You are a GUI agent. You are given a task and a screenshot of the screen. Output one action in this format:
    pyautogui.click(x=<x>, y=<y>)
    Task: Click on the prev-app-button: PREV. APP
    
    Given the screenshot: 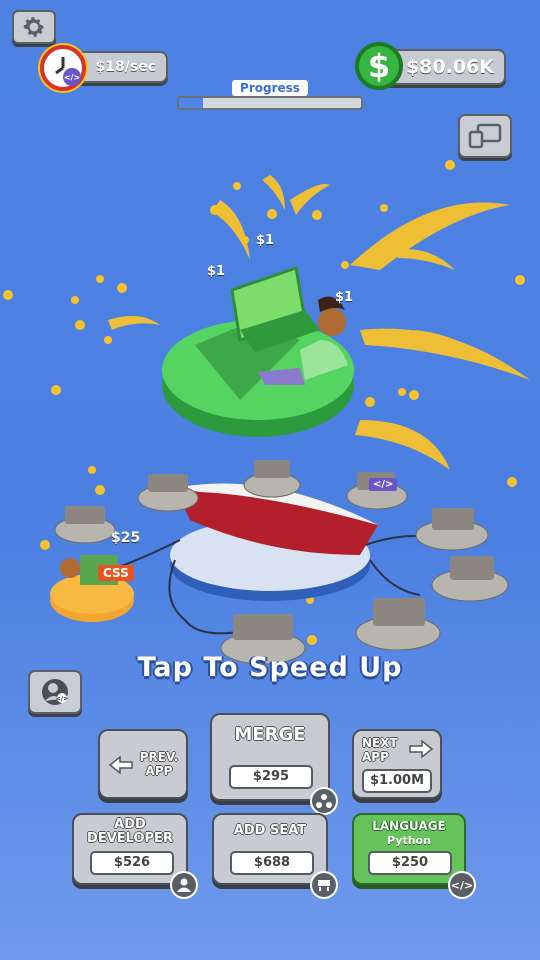 What is the action you would take?
    pyautogui.click(x=143, y=764)
    